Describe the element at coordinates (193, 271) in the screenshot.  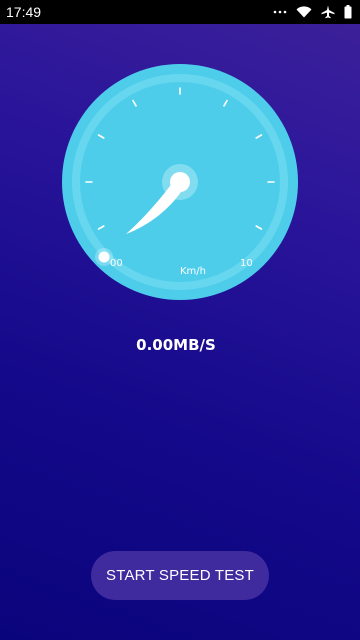
I see `gauge-unit-label: Km/h` at that location.